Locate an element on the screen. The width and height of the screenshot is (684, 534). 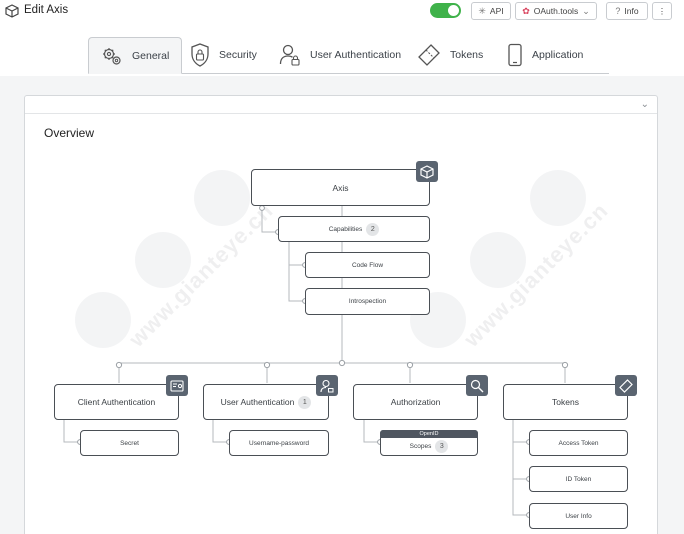
user-authentication-count-badge: 1 is located at coordinates (305, 402).